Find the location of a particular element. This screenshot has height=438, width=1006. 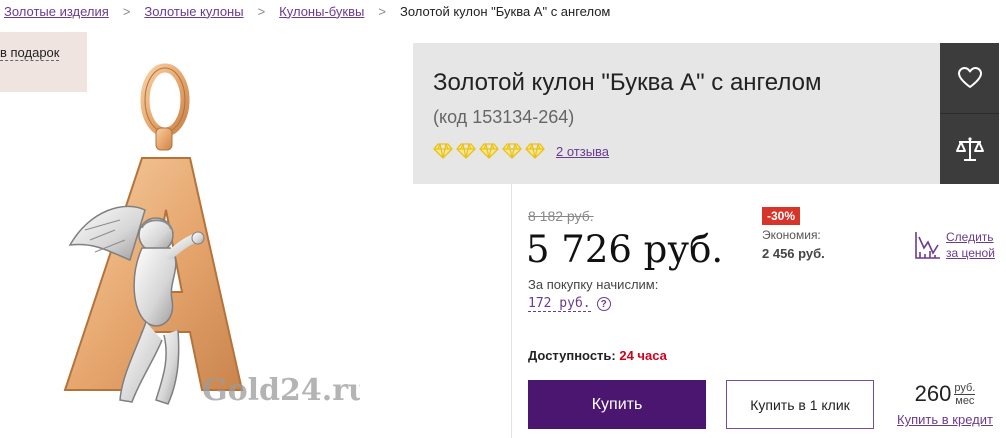

credit-unit: руб. мес is located at coordinates (965, 394).